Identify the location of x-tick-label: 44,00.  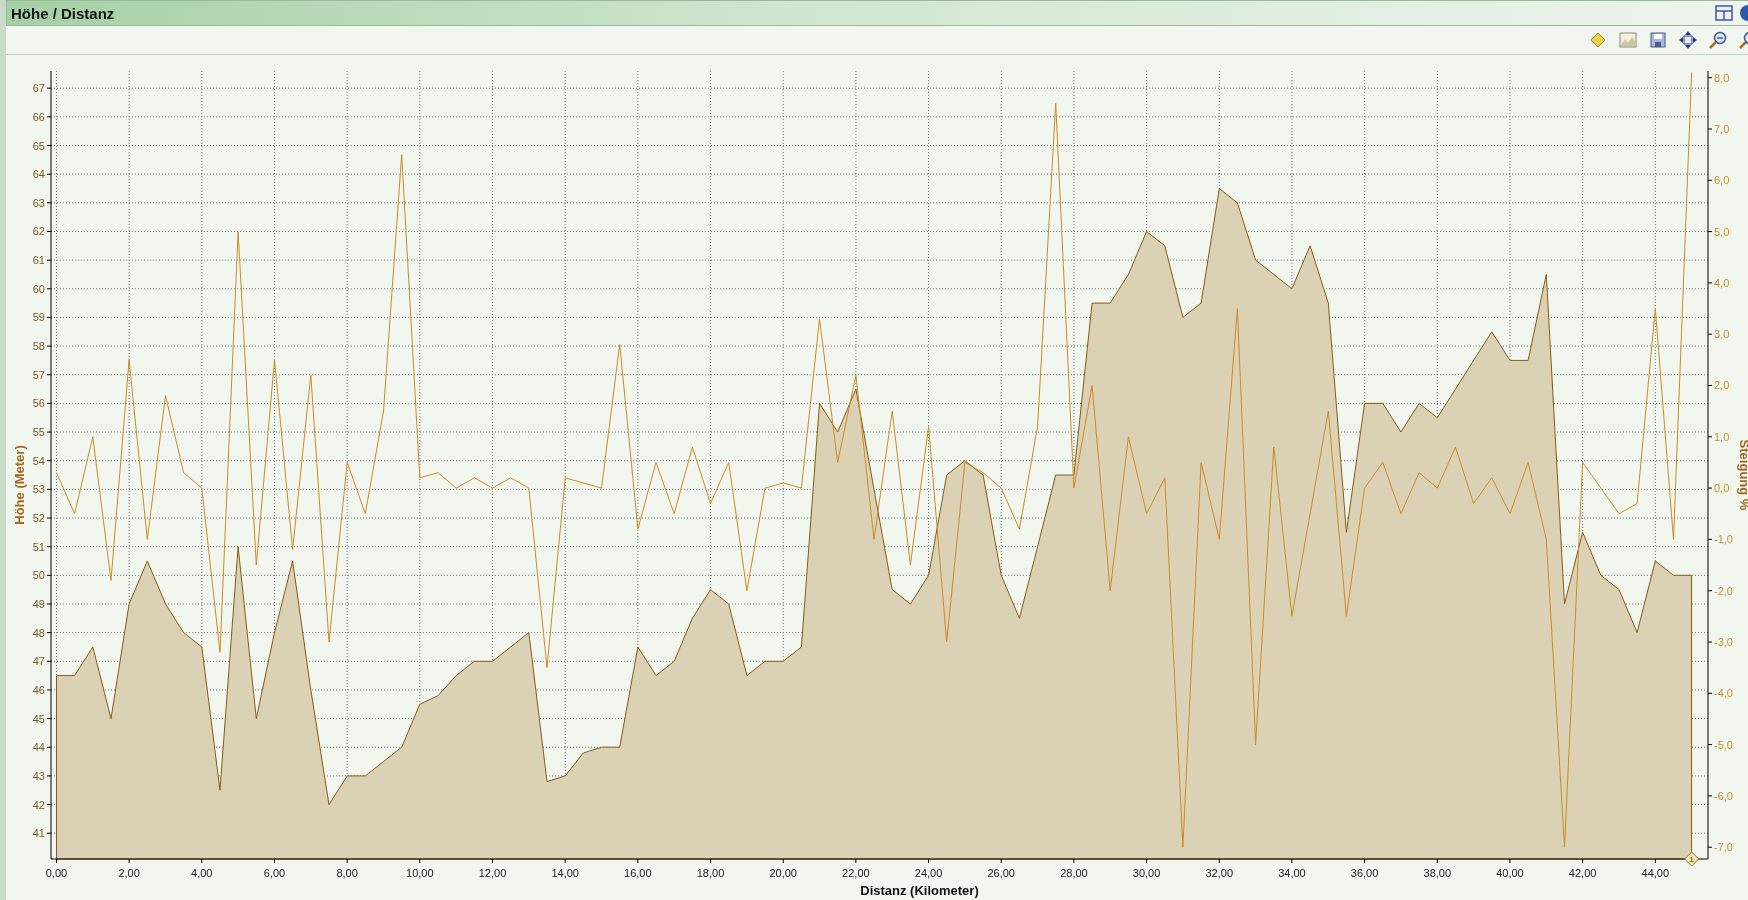
(1655, 873).